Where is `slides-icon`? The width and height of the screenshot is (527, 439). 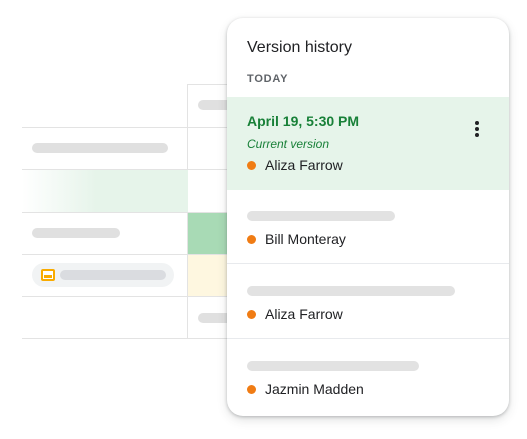 slides-icon is located at coordinates (48, 275).